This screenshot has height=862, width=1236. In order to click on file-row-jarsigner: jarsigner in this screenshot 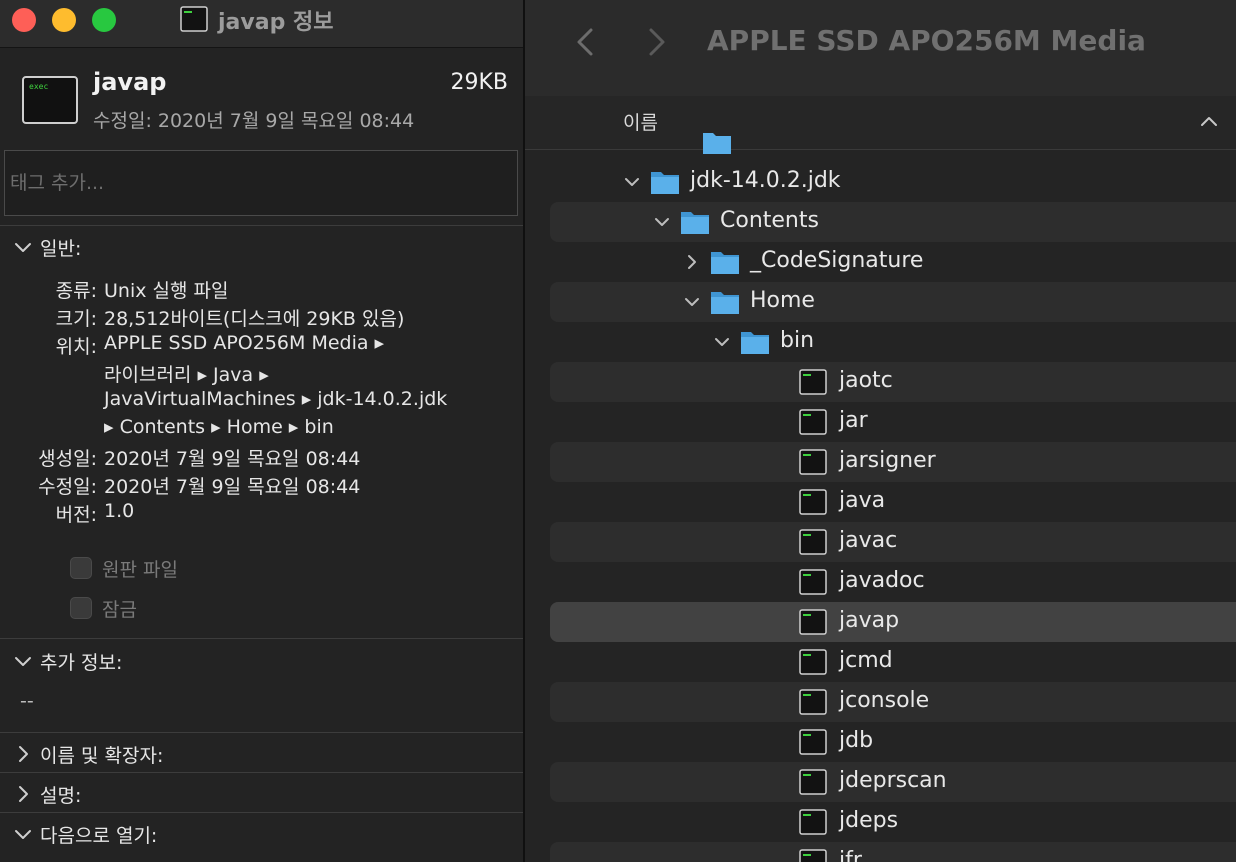, I will do `click(893, 462)`.